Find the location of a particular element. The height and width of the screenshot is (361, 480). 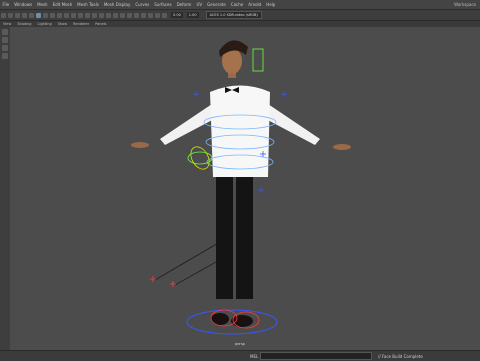

open-scene-icon is located at coordinates (10, 15).